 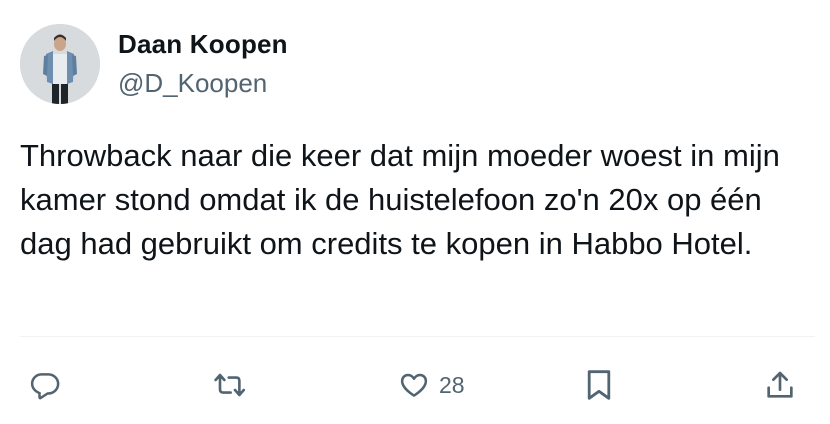 I want to click on retweet-button, so click(x=230, y=385).